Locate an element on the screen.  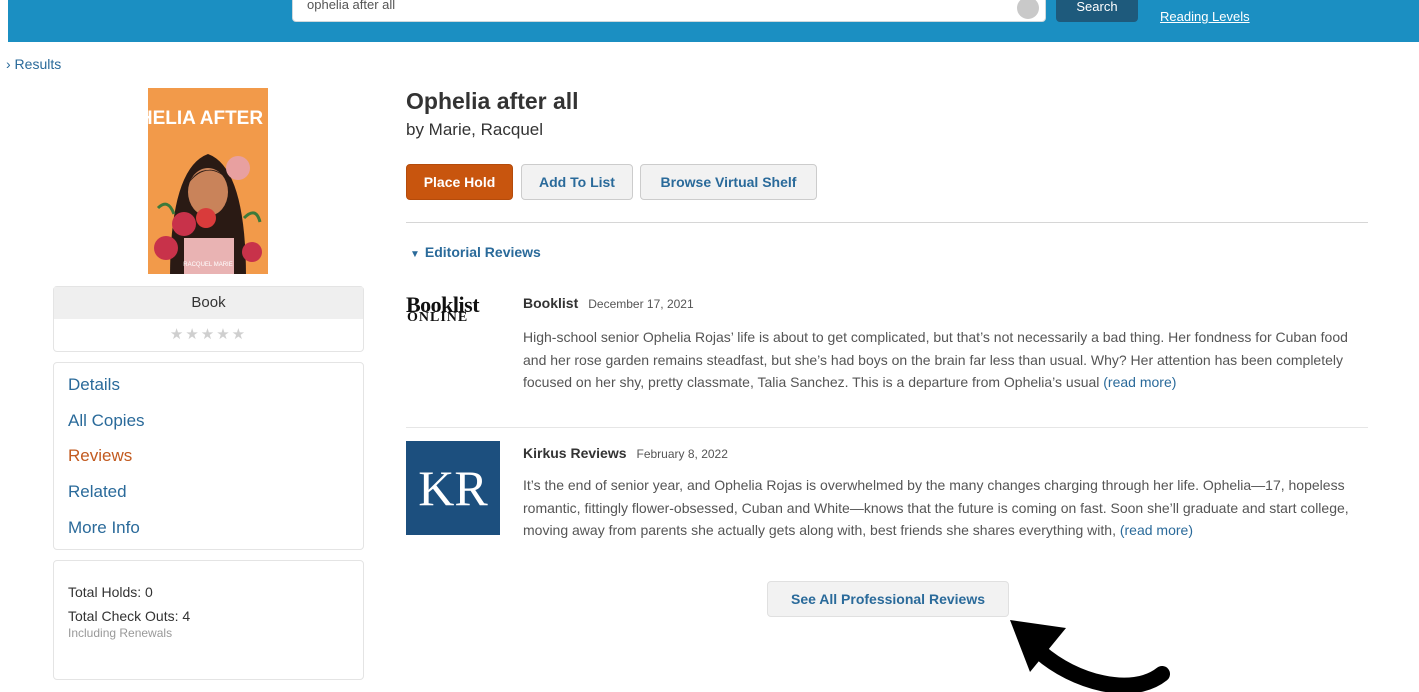
format-label: Book is located at coordinates (208, 303).